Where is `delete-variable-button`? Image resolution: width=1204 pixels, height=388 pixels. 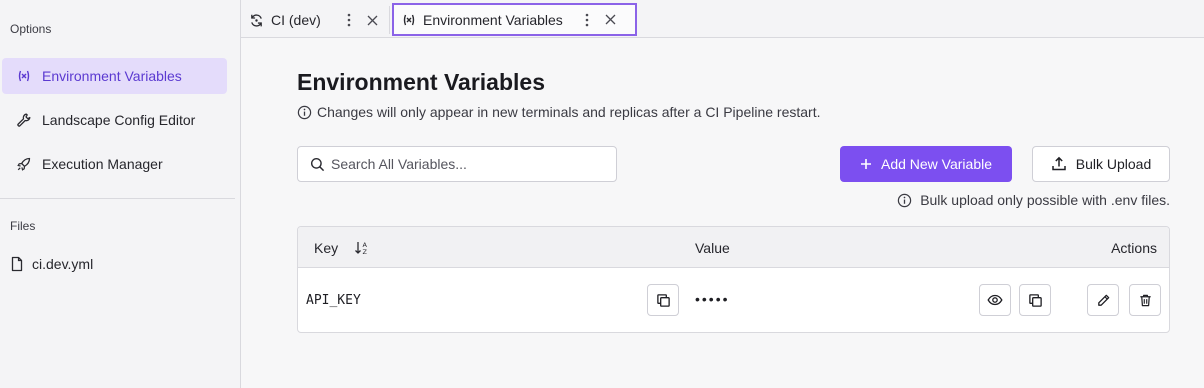 delete-variable-button is located at coordinates (1145, 300).